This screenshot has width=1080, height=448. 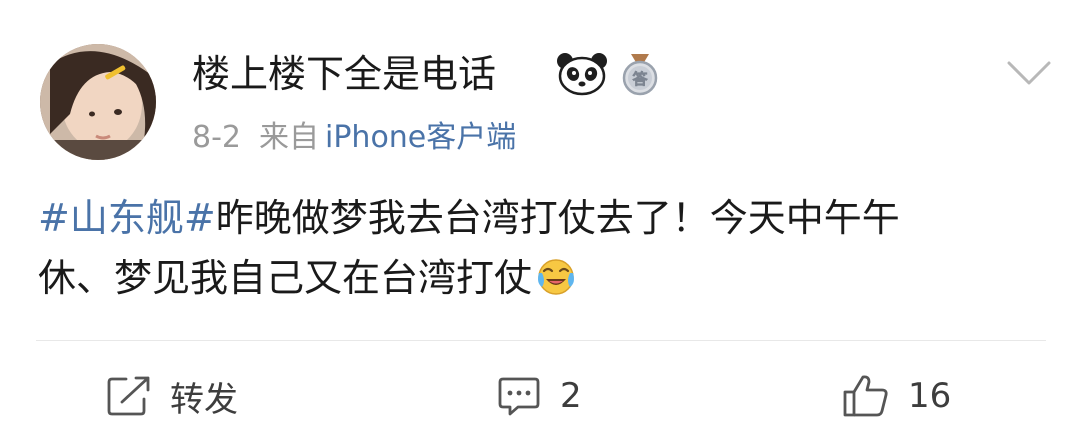 I want to click on hashtag-link: #山东舰#, so click(x=127, y=218).